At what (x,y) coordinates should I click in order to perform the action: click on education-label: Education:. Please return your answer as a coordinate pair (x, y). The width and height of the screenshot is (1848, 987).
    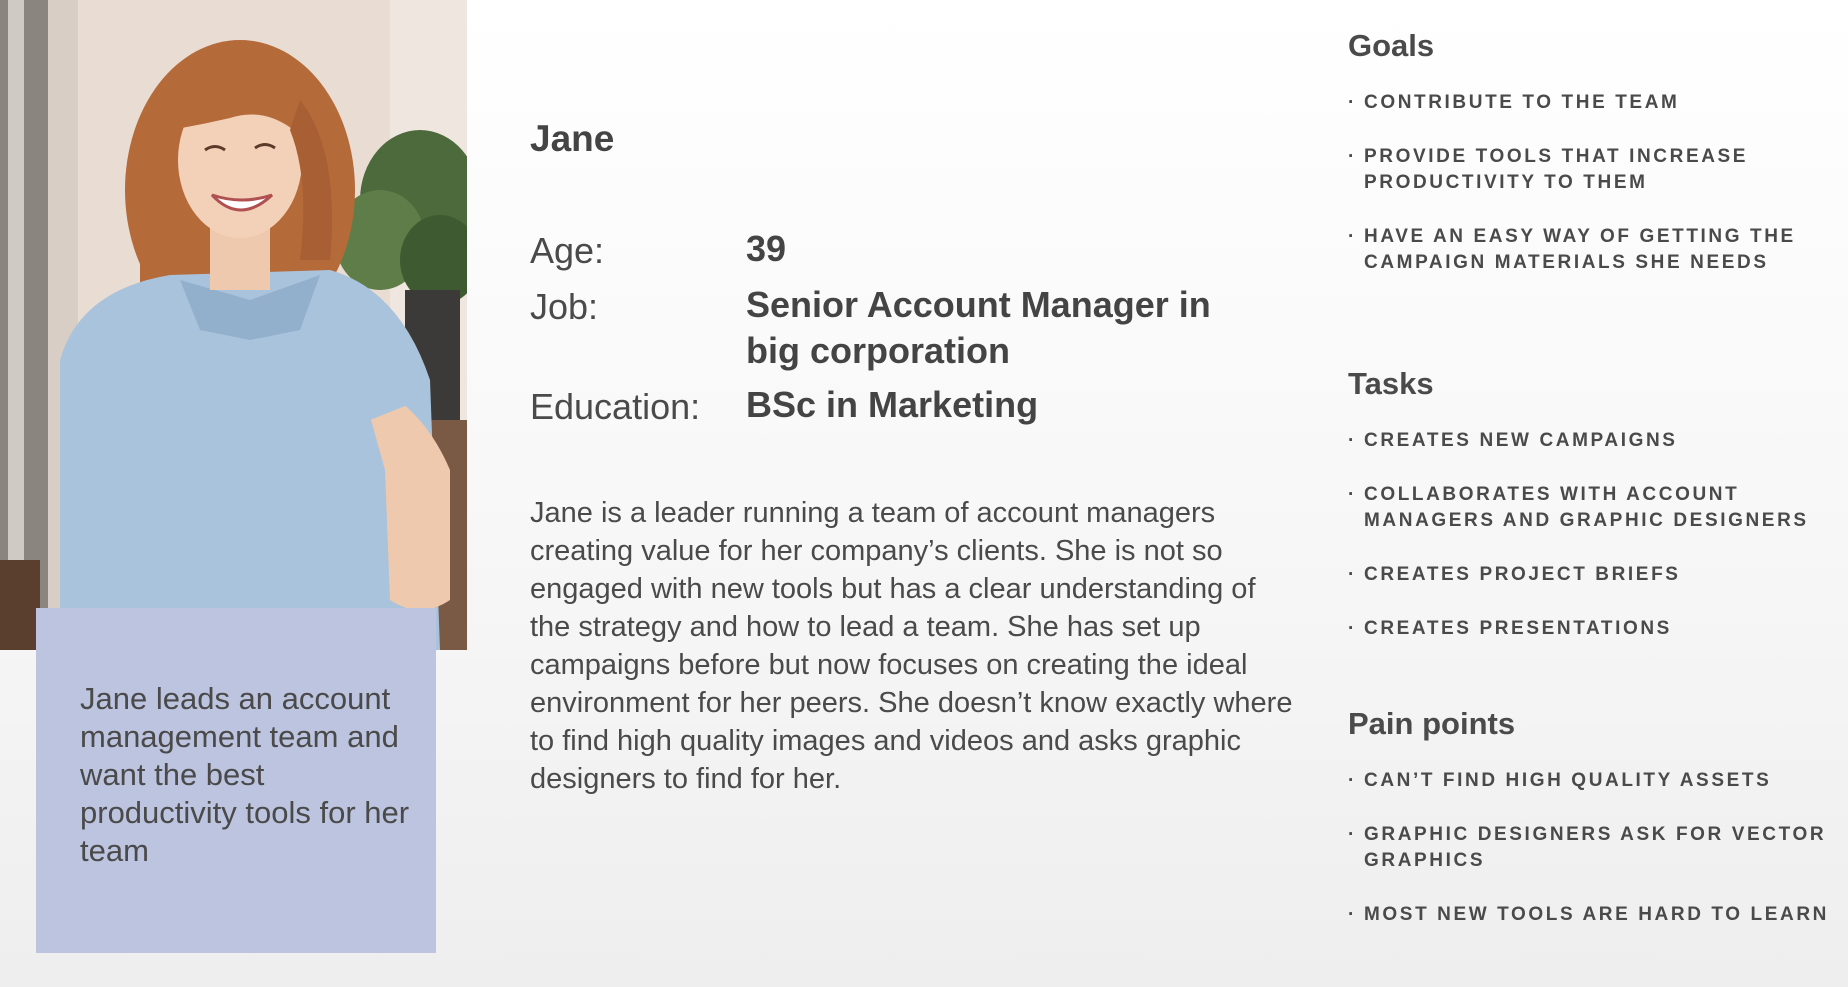
    Looking at the image, I should click on (615, 406).